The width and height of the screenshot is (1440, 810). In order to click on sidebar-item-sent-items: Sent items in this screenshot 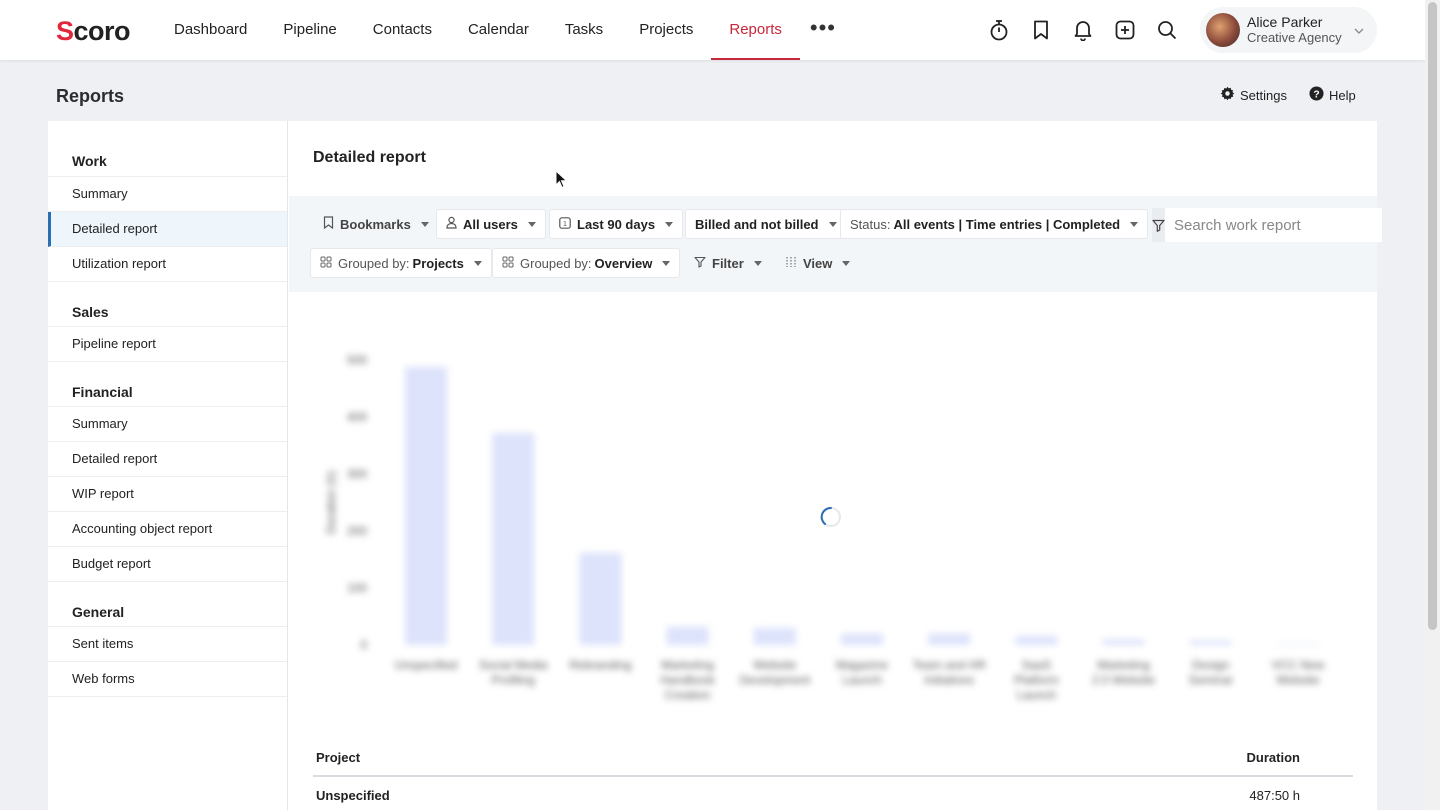, I will do `click(167, 644)`.